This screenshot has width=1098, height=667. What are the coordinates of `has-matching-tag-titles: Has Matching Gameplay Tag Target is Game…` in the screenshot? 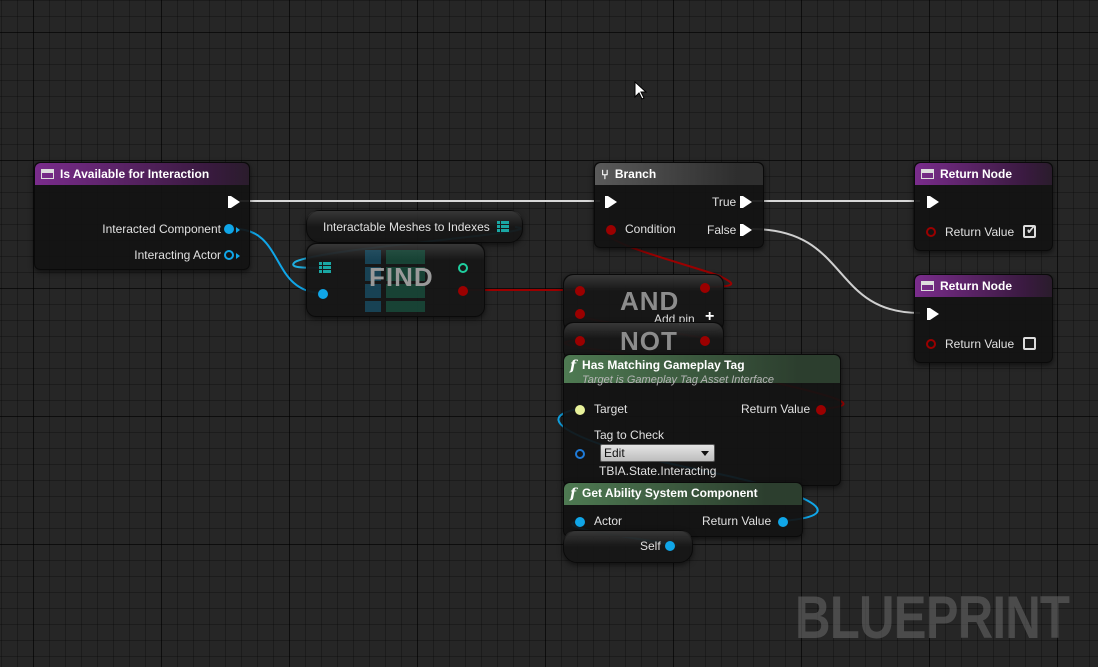 It's located at (678, 372).